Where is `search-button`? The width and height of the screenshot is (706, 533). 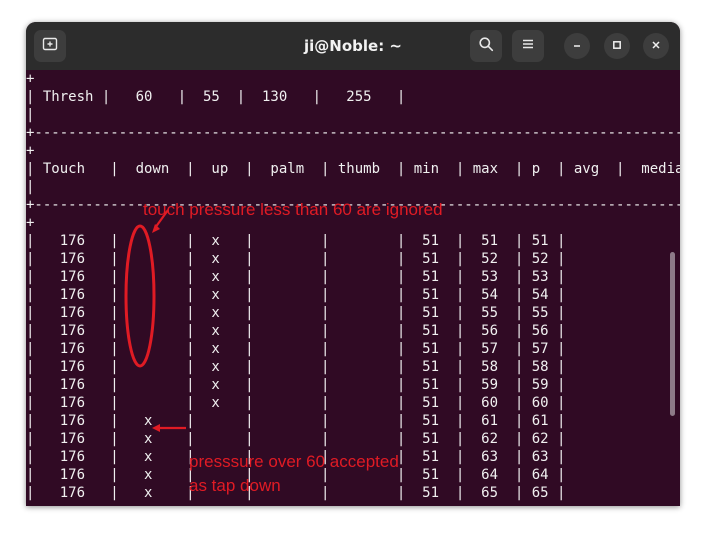
search-button is located at coordinates (486, 46).